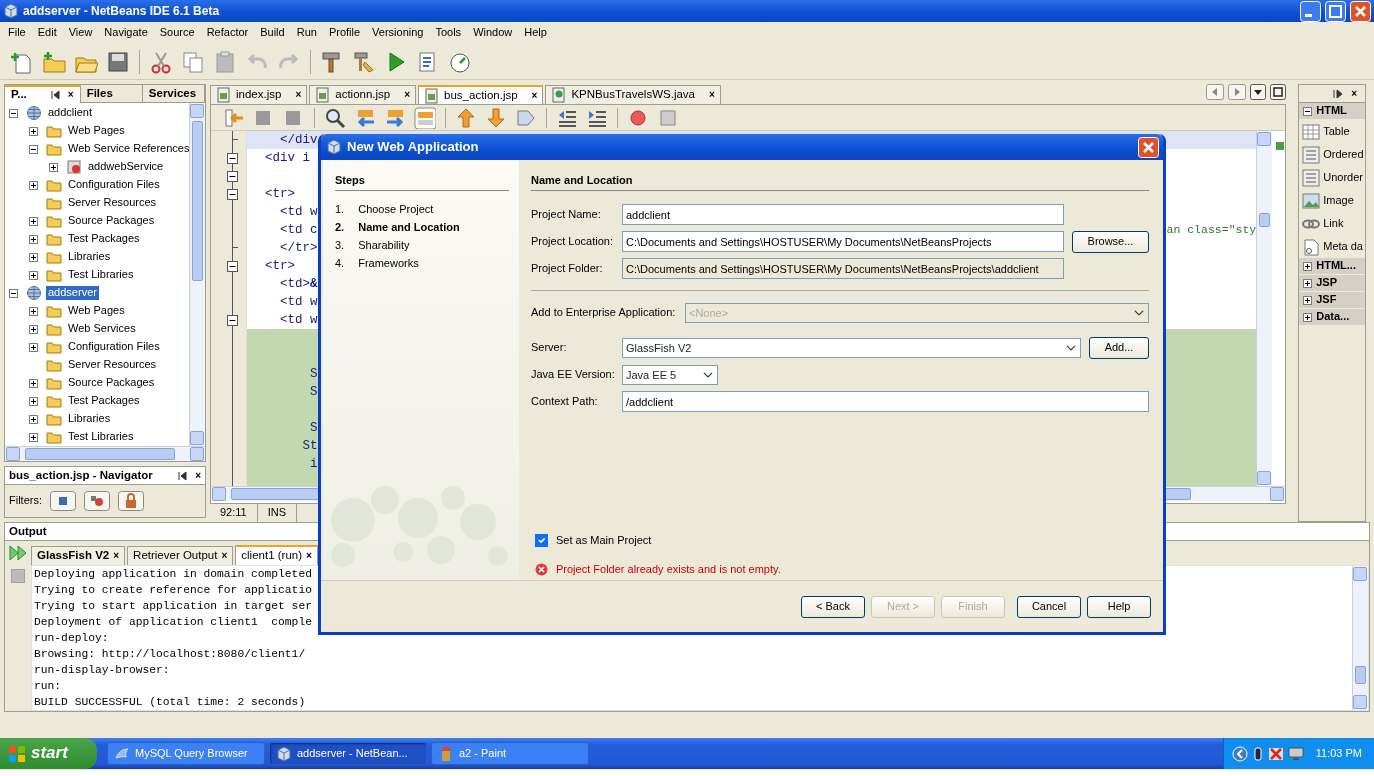 This screenshot has height=776, width=1374. I want to click on palette-item: Table, so click(1336, 131).